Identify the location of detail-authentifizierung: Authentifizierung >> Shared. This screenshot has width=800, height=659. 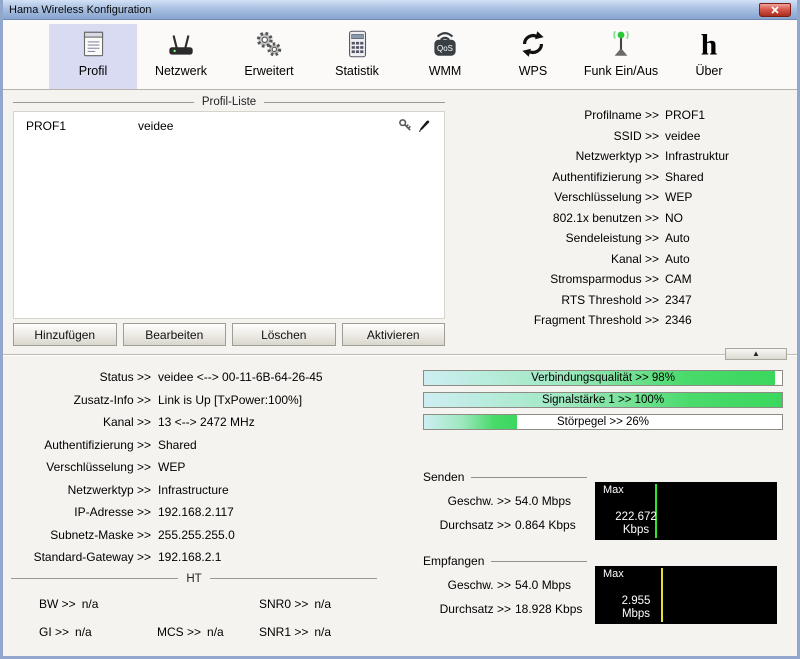
(628, 176).